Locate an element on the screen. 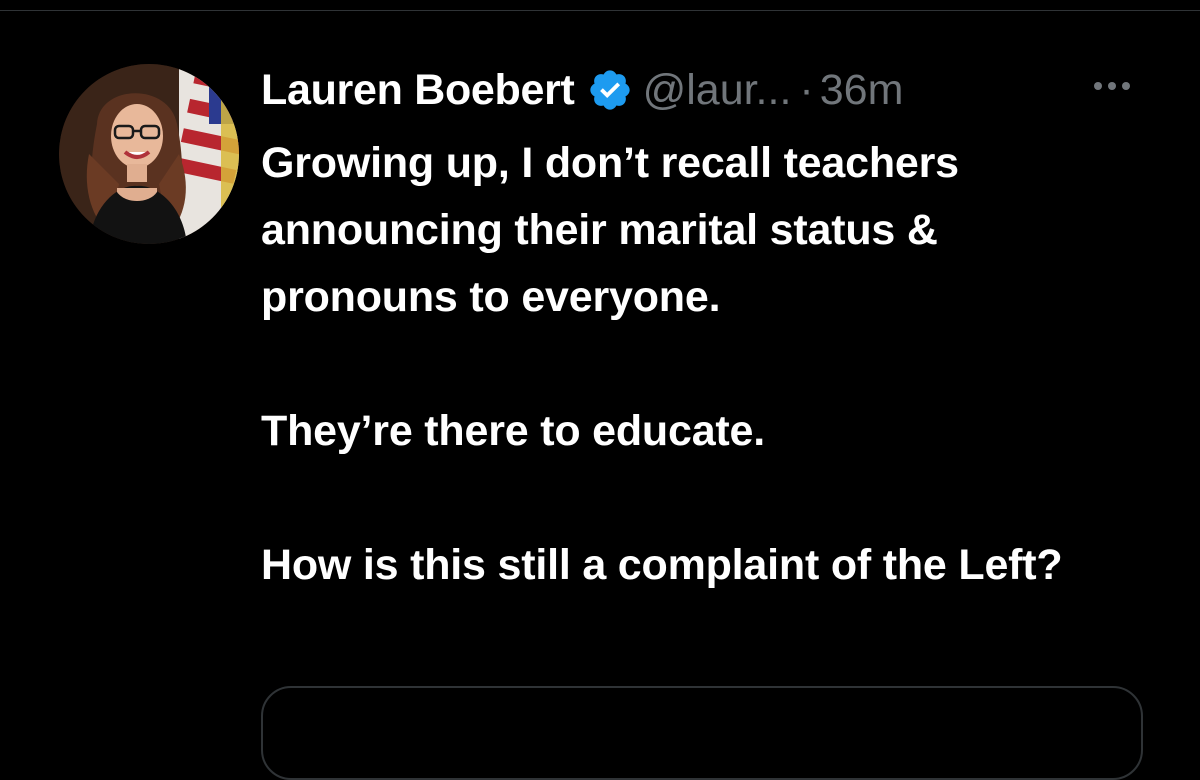 Image resolution: width=1200 pixels, height=780 pixels. more-options-button is located at coordinates (1112, 86).